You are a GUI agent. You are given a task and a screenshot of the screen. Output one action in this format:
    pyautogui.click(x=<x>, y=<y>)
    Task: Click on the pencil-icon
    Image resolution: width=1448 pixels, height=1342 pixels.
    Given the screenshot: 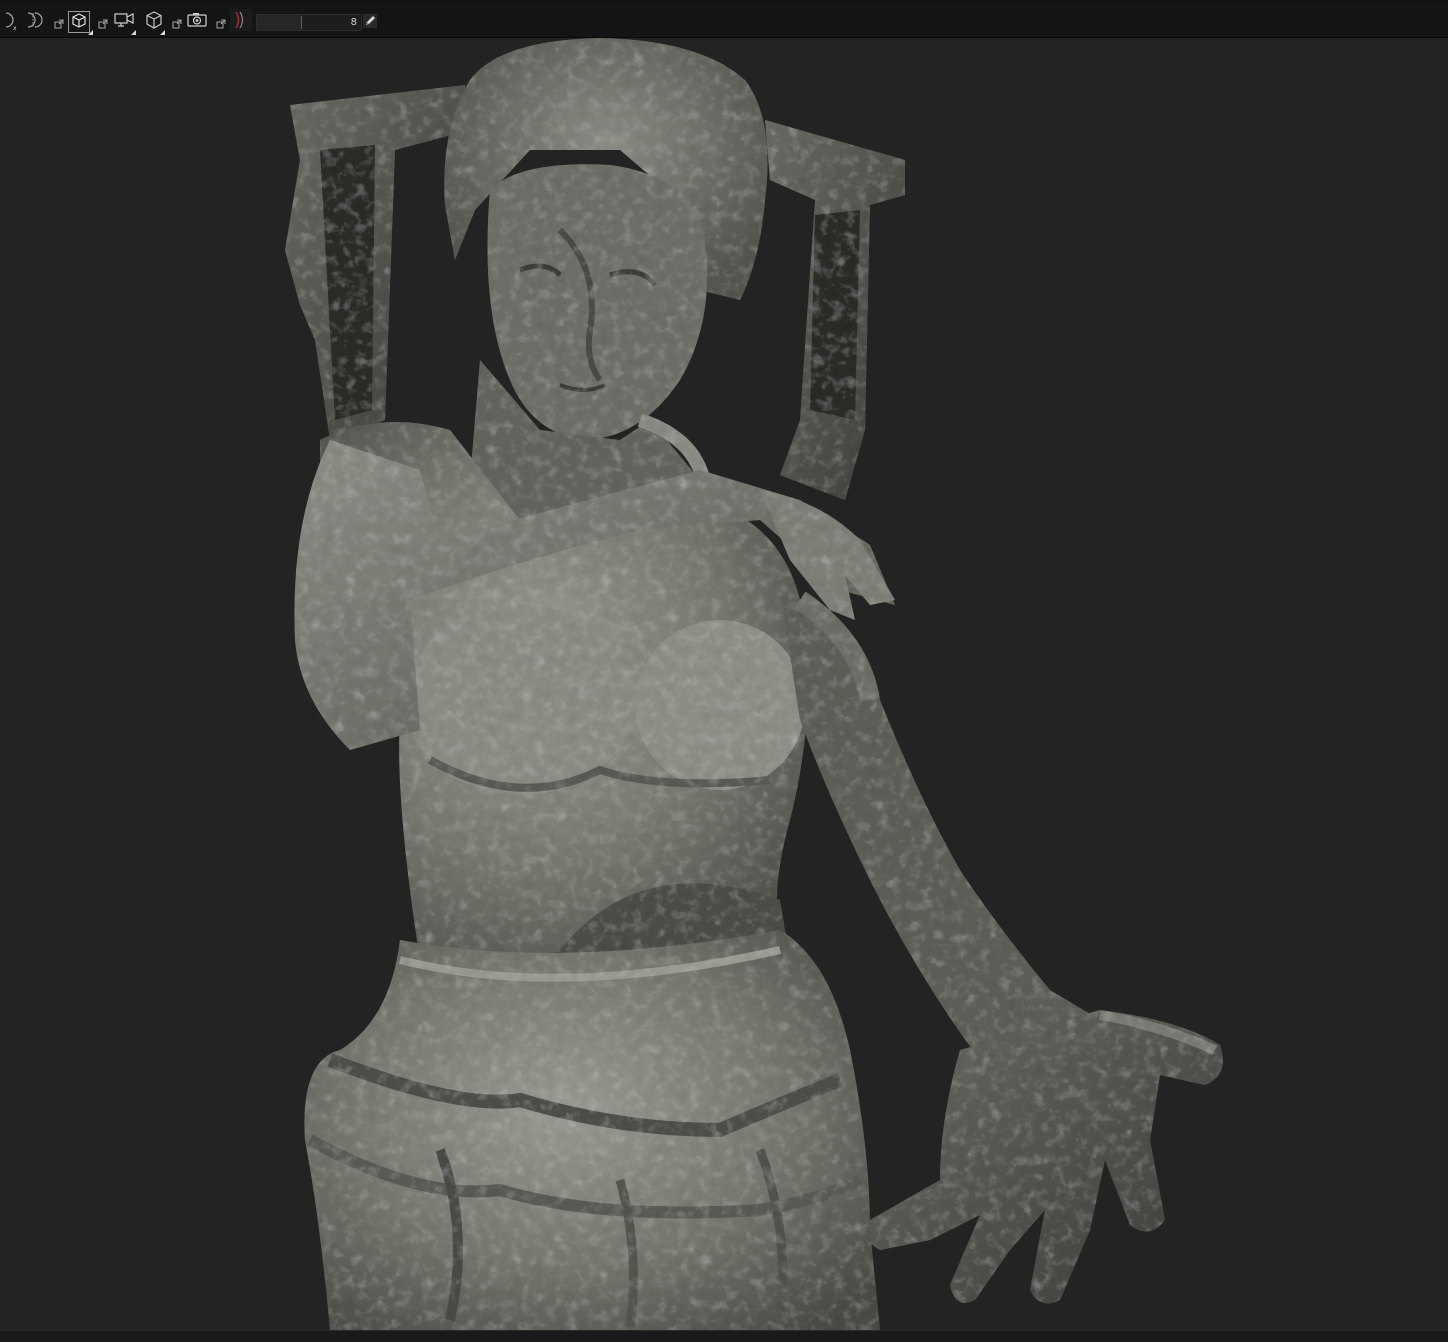 What is the action you would take?
    pyautogui.click(x=370, y=21)
    